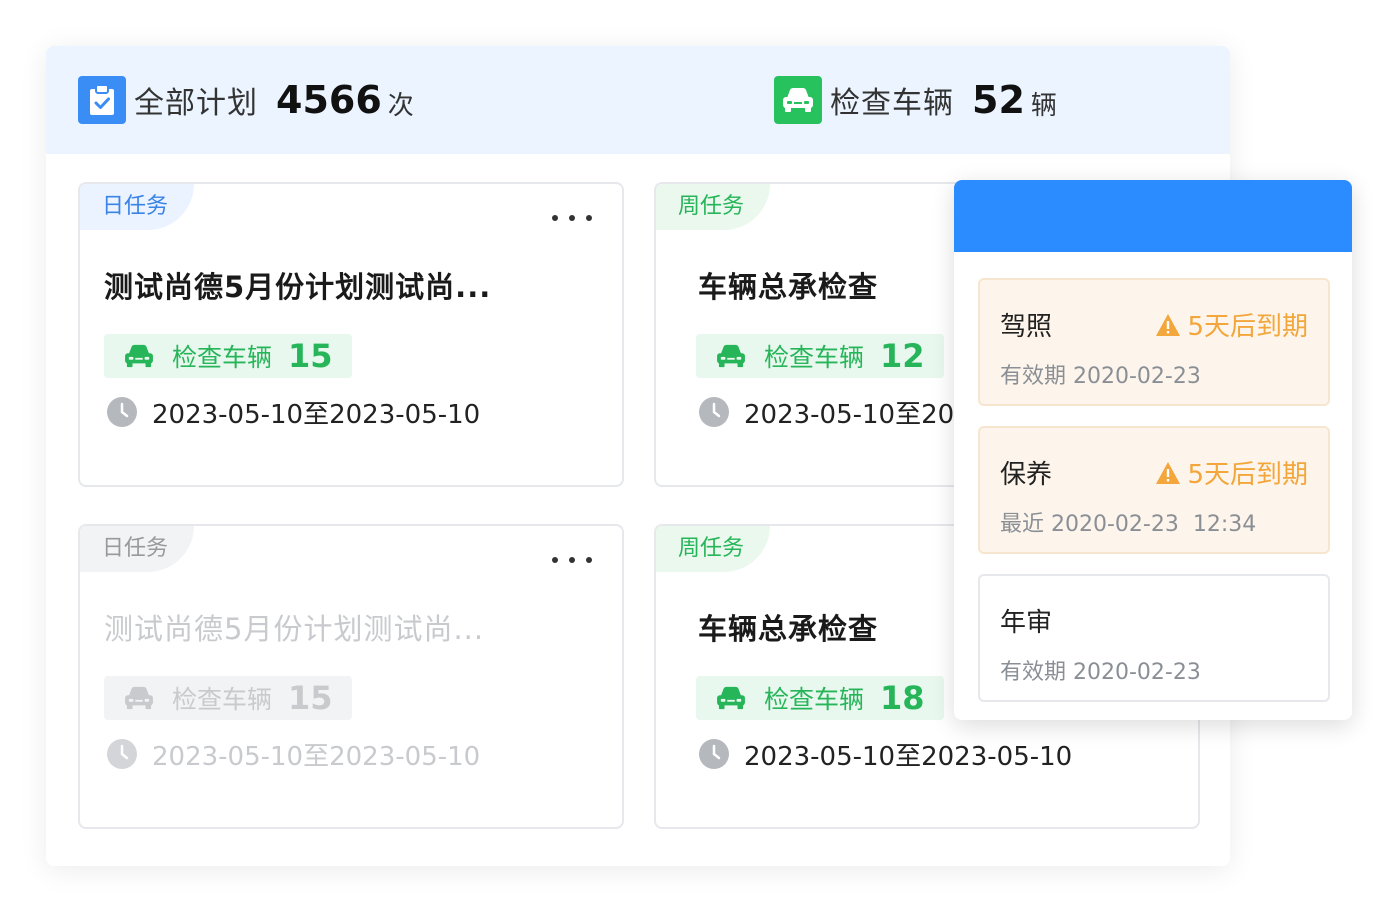  I want to click on total-plans-value: 4566, so click(329, 100).